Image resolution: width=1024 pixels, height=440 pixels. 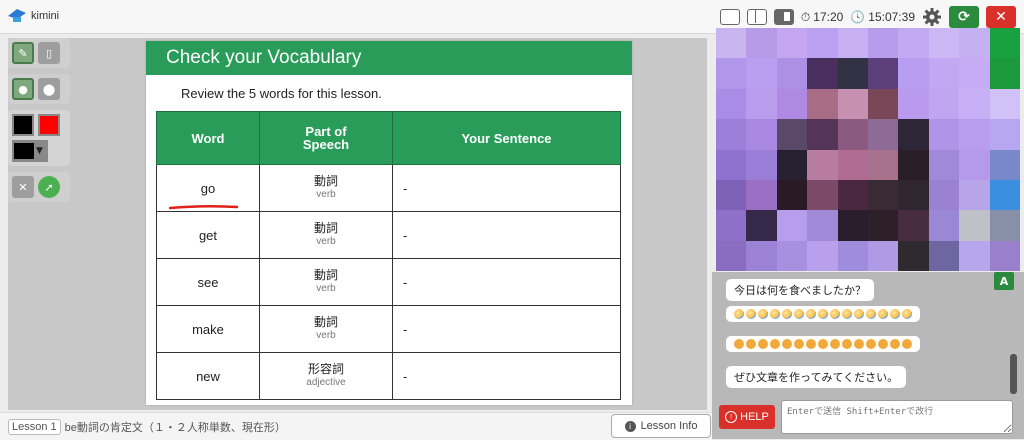 What do you see at coordinates (30, 151) in the screenshot?
I see `color-picker-dropdown: ▼` at bounding box center [30, 151].